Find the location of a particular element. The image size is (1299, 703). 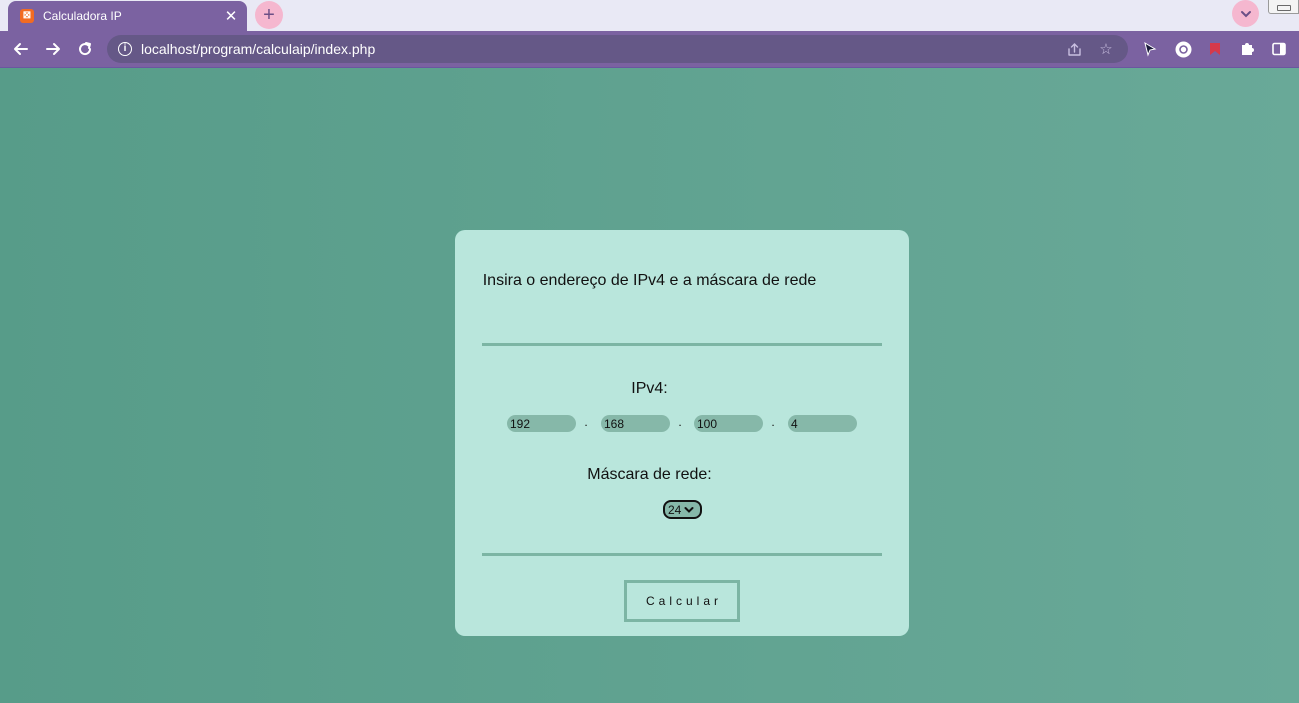

calculate-button: Calcular is located at coordinates (682, 601).